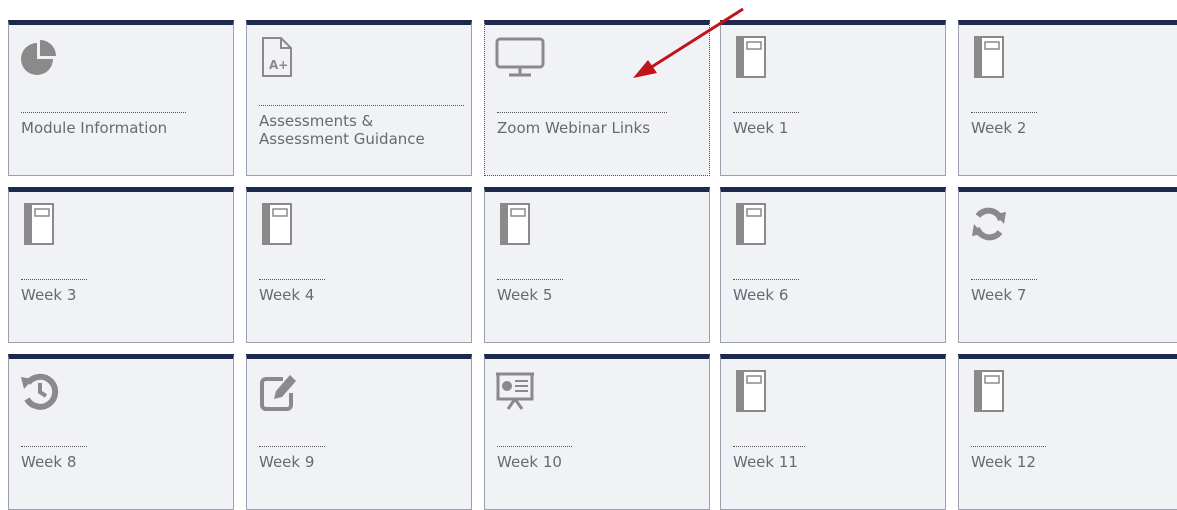  Describe the element at coordinates (121, 265) in the screenshot. I see `tile-week-3: Week 3` at that location.